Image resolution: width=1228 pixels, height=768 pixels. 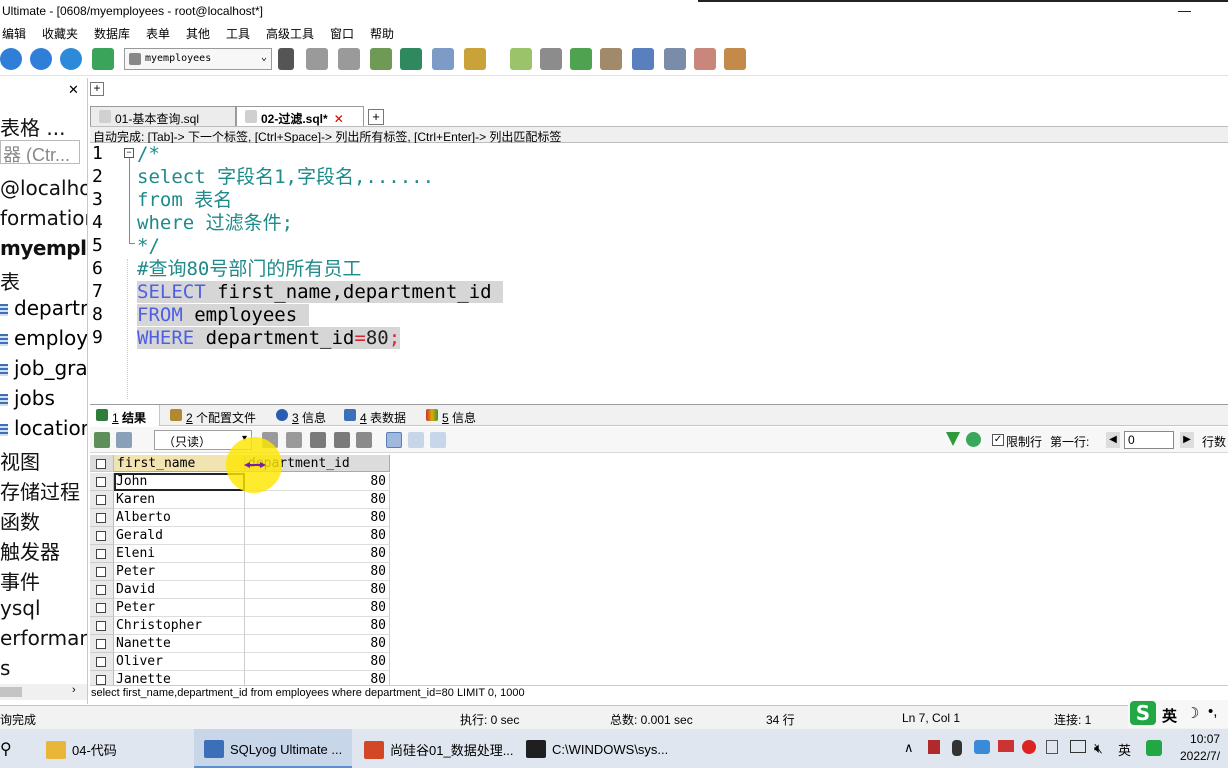 What do you see at coordinates (521, 59) in the screenshot?
I see `query-builder-icon` at bounding box center [521, 59].